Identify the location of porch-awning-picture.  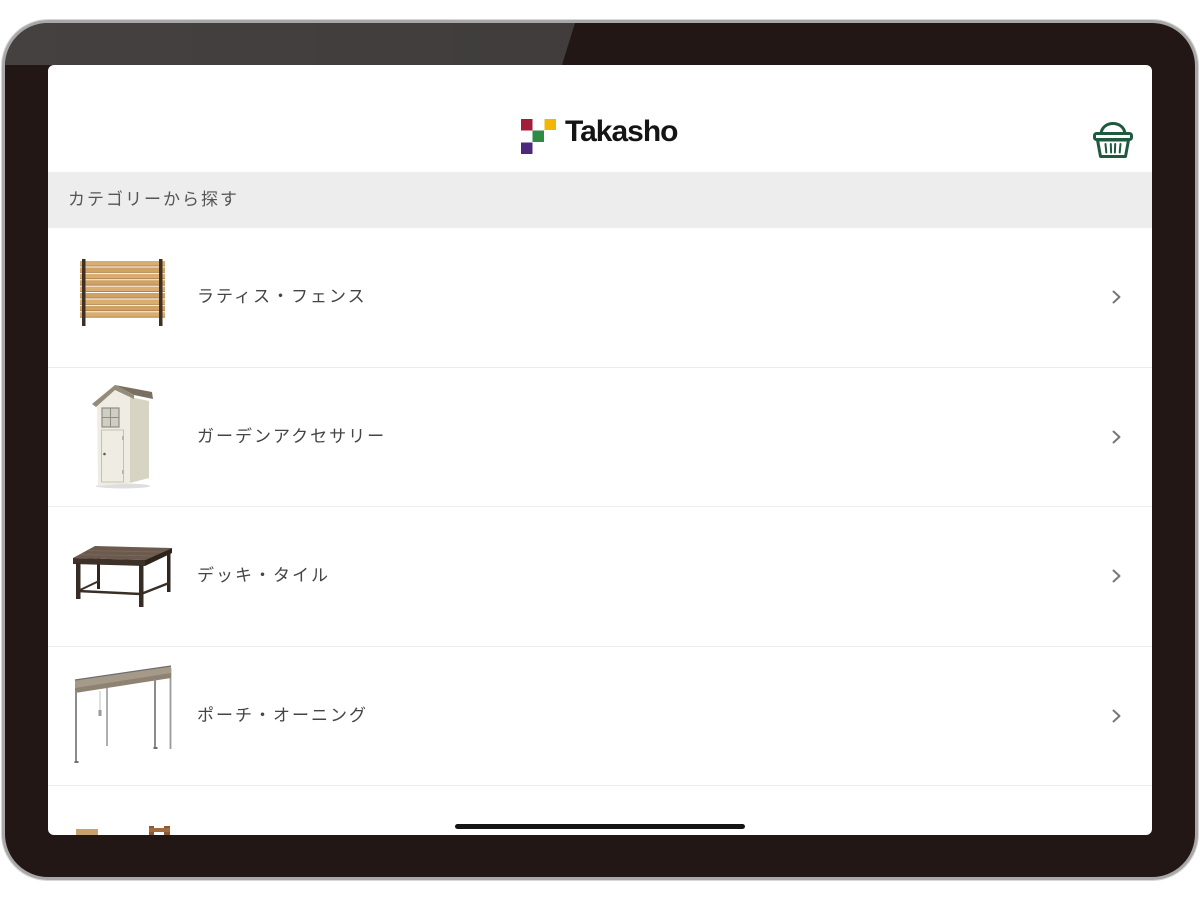
(123, 714).